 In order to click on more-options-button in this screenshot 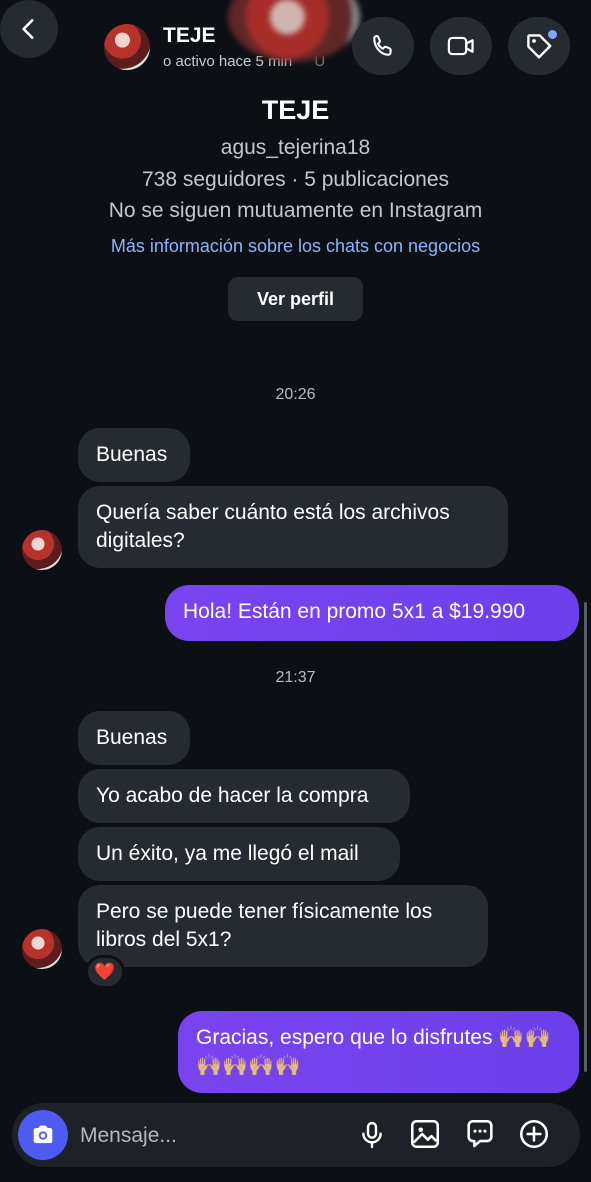, I will do `click(534, 1134)`.